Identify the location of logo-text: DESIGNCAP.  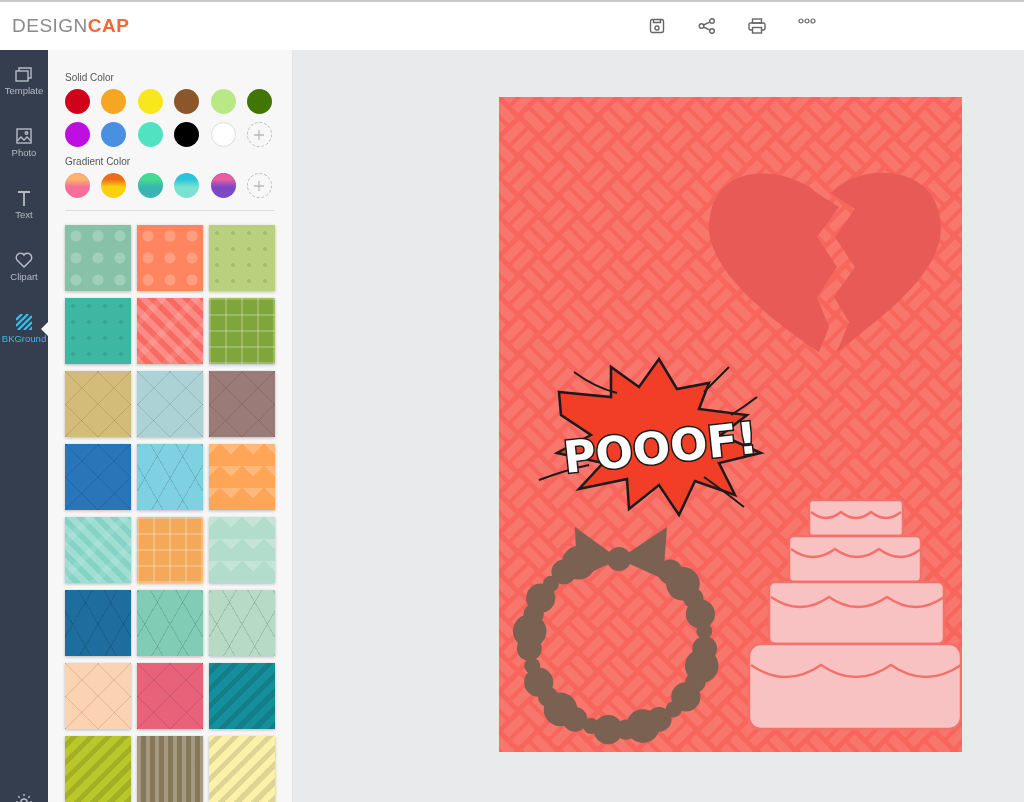
(322, 26).